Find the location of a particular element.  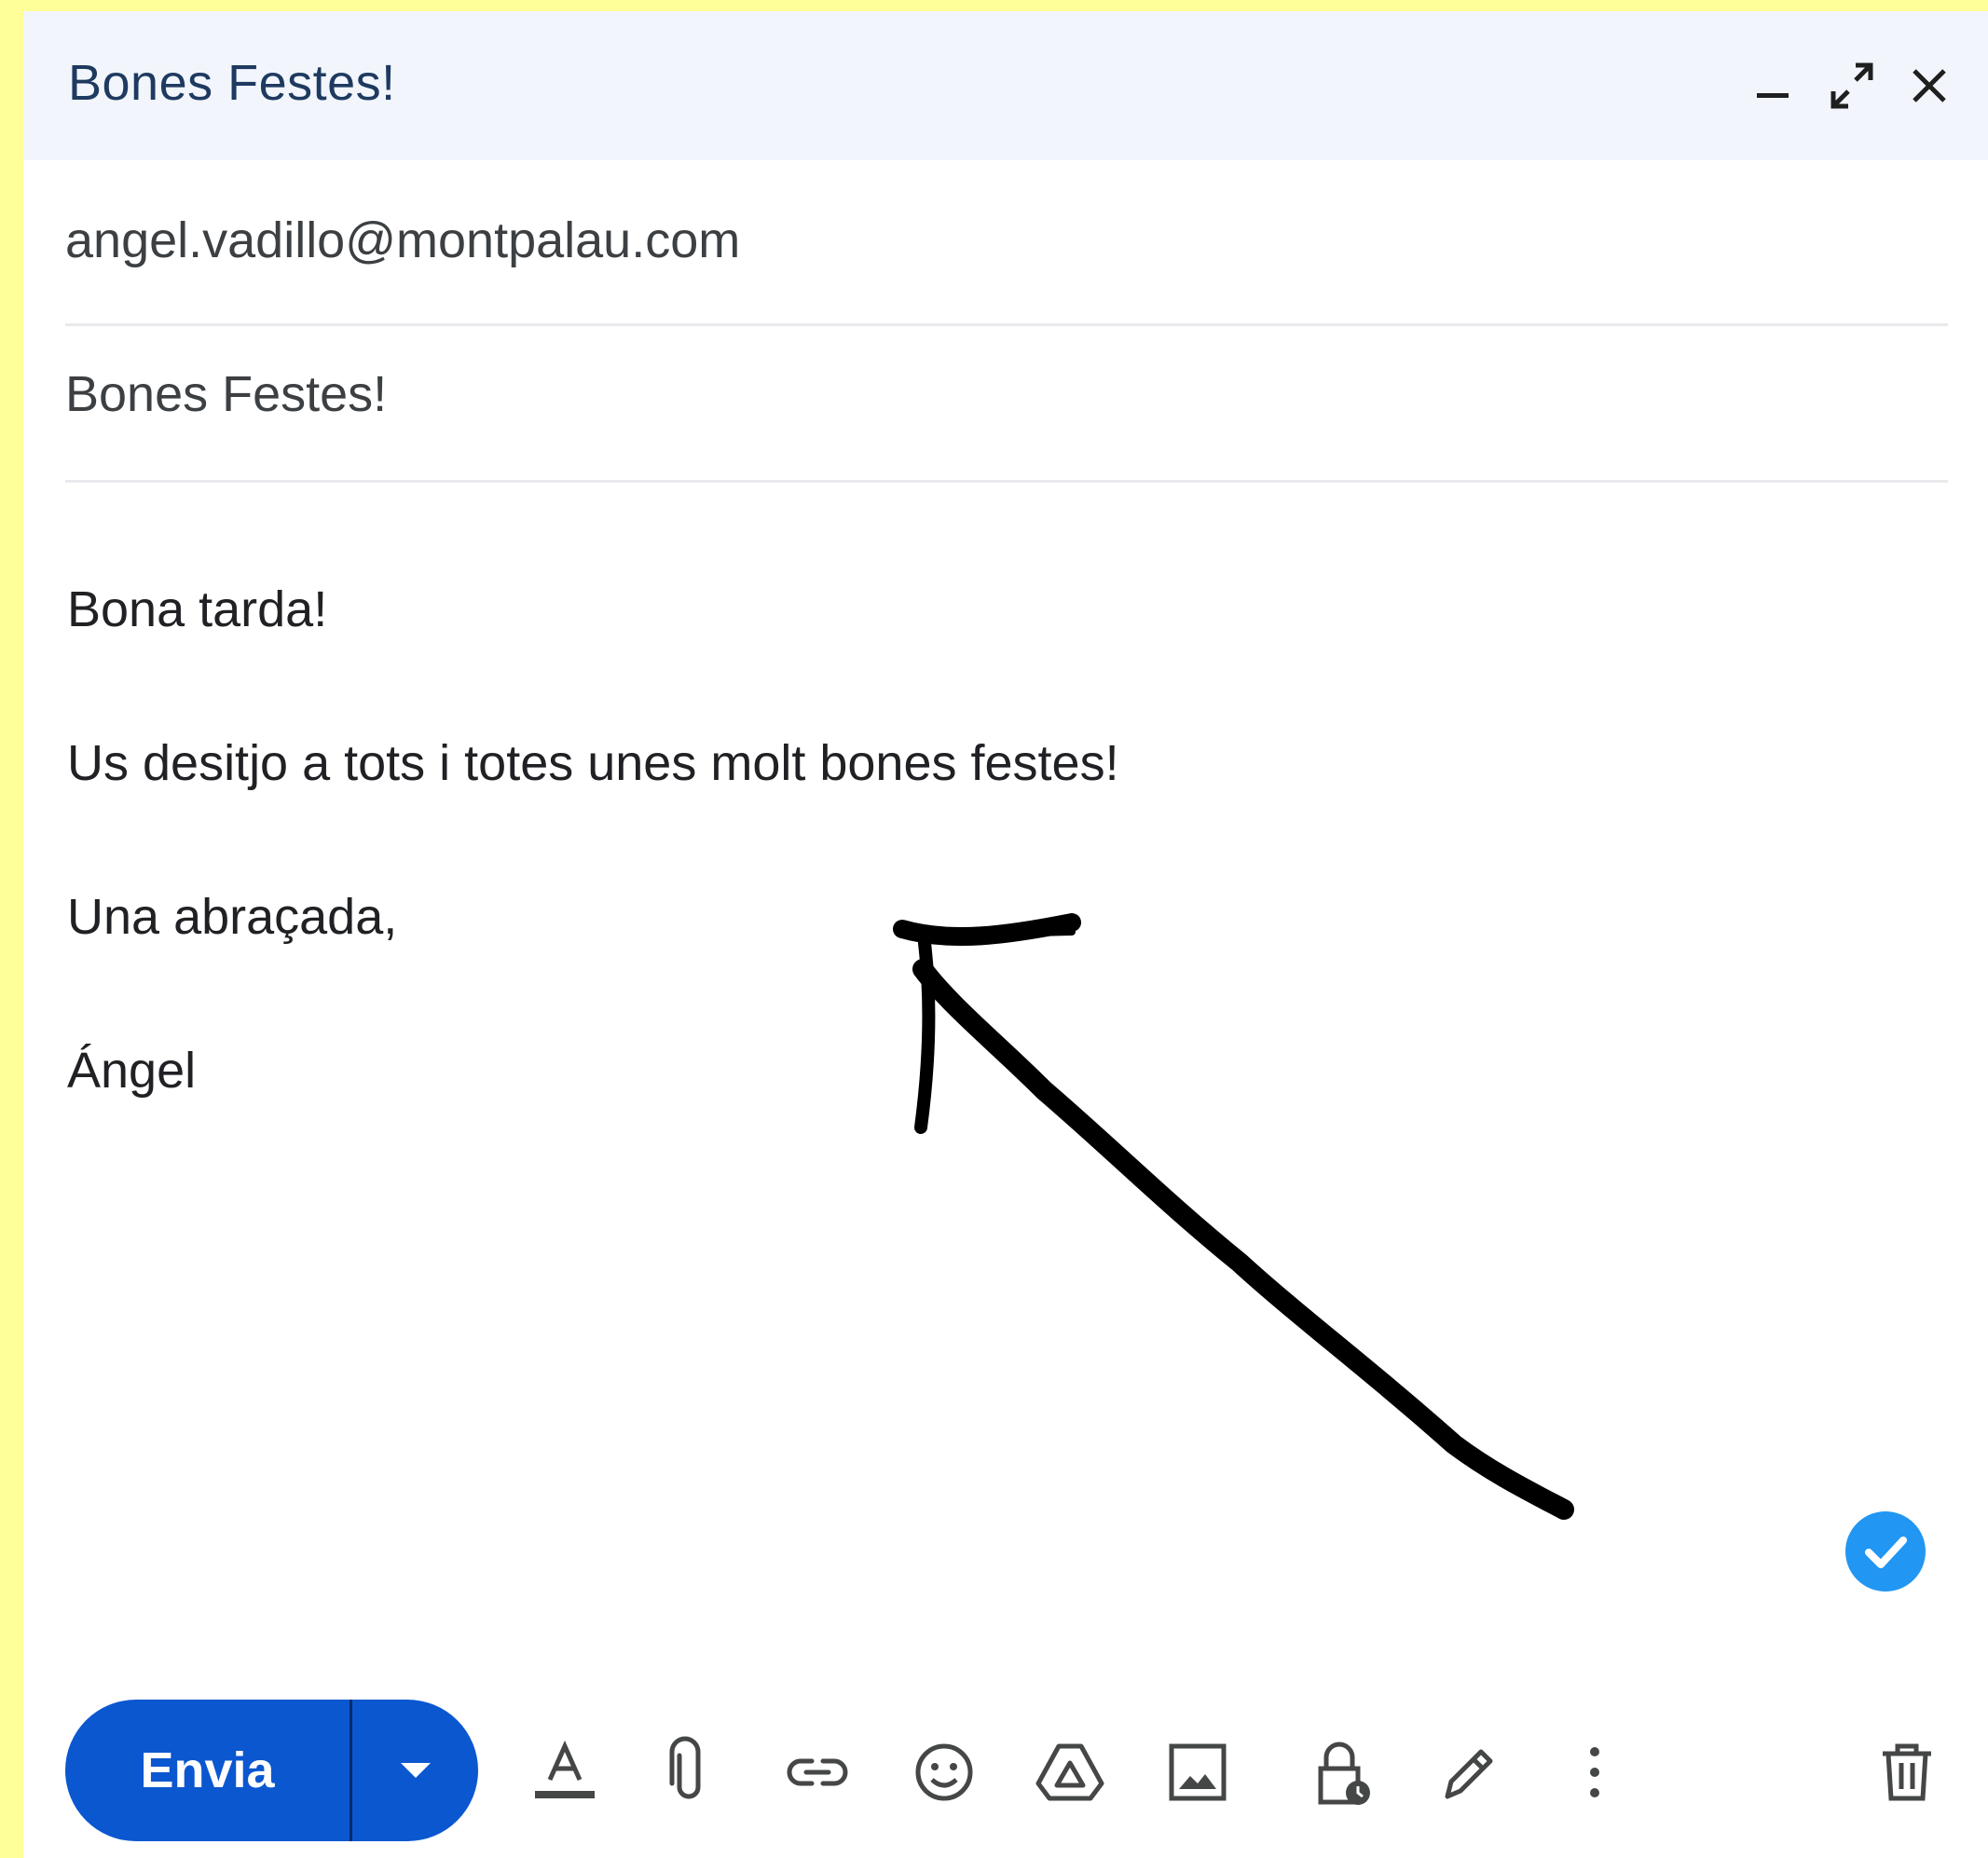

compose-title: Bones Festes! is located at coordinates (232, 83).